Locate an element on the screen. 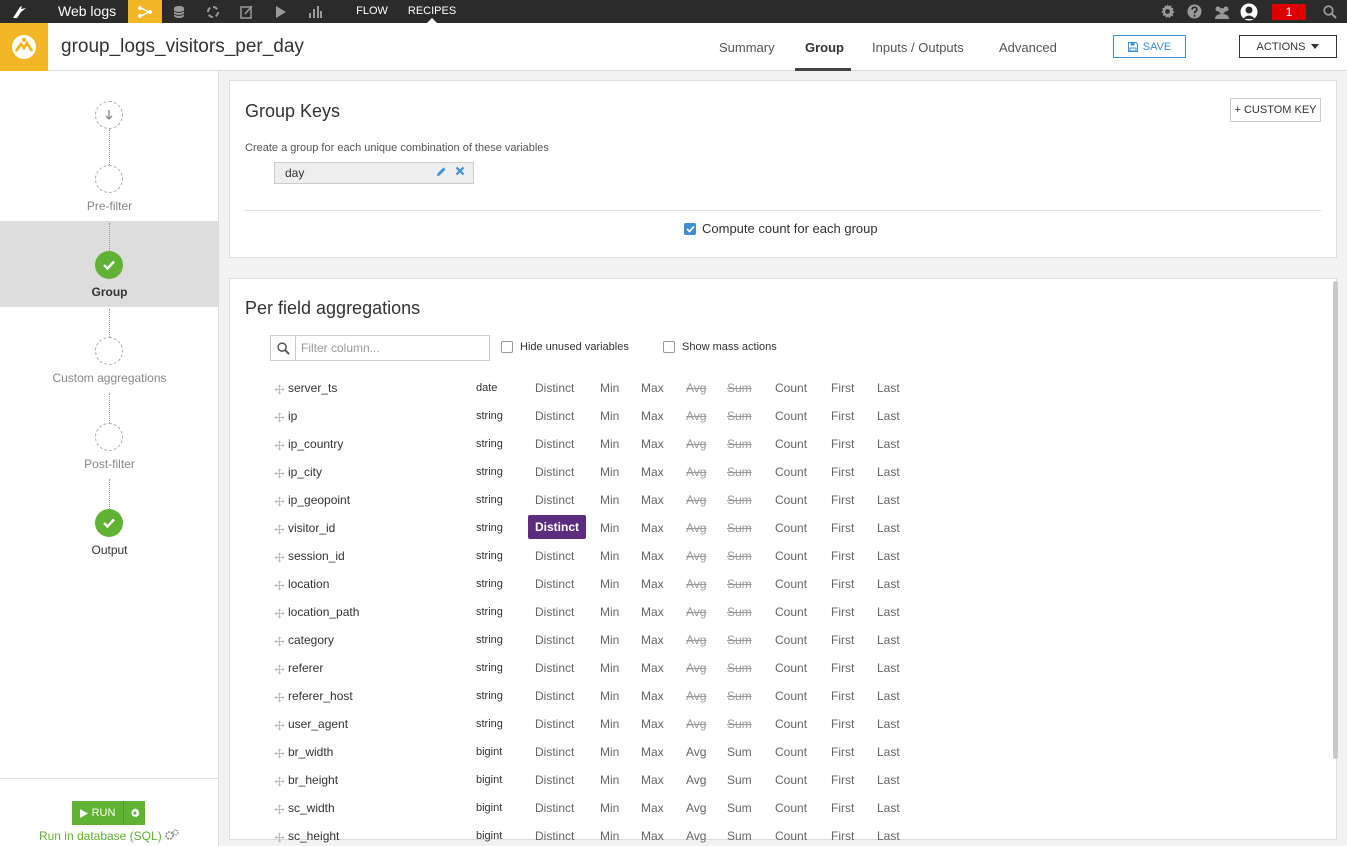 This screenshot has width=1347, height=846. run-icon is located at coordinates (281, 11).